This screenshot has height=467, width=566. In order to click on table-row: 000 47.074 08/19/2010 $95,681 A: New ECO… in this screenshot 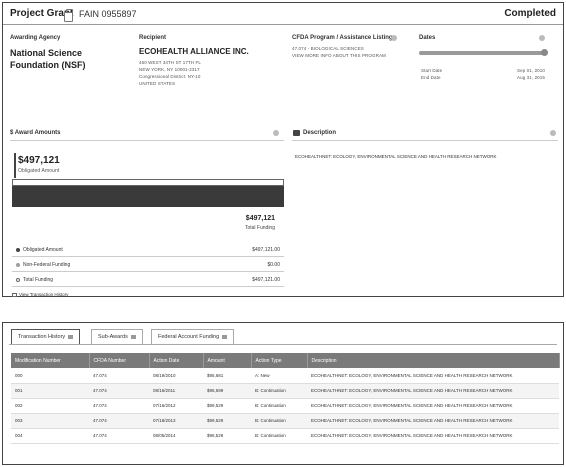, I will do `click(285, 376)`.